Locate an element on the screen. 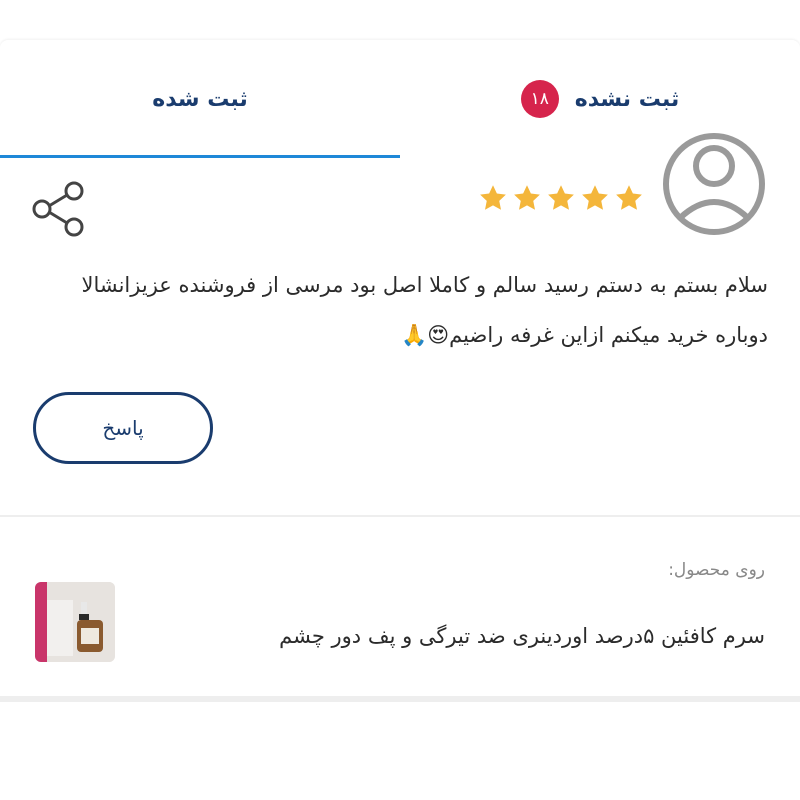 This screenshot has width=800, height=800. rating-stars is located at coordinates (561, 198).